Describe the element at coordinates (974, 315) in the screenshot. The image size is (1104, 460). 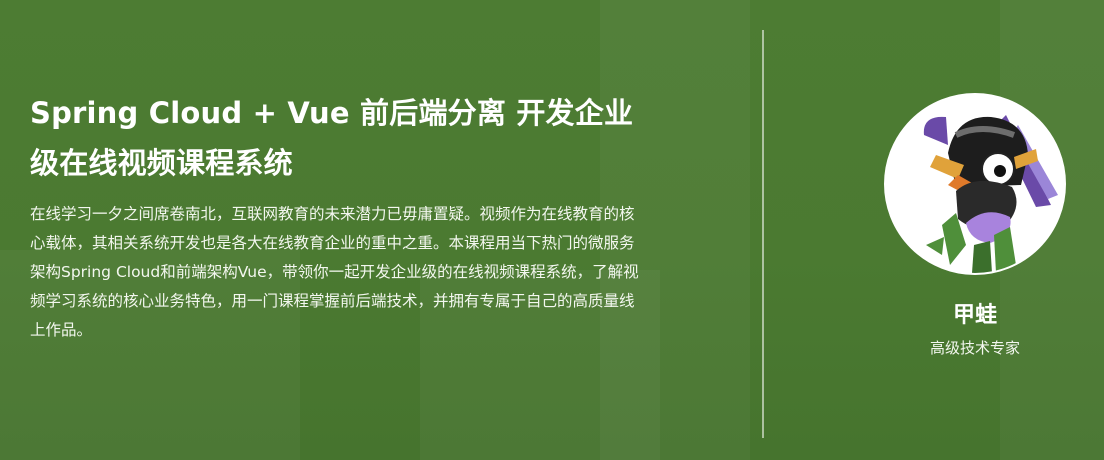
I see `teacher-name: 甲蛙` at that location.